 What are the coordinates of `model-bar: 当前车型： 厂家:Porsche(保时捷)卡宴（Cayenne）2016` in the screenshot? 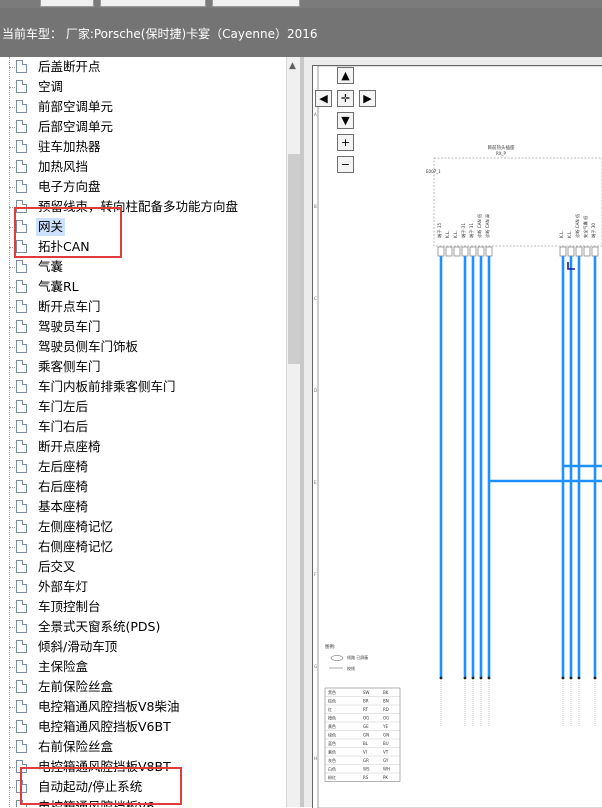 It's located at (301, 32).